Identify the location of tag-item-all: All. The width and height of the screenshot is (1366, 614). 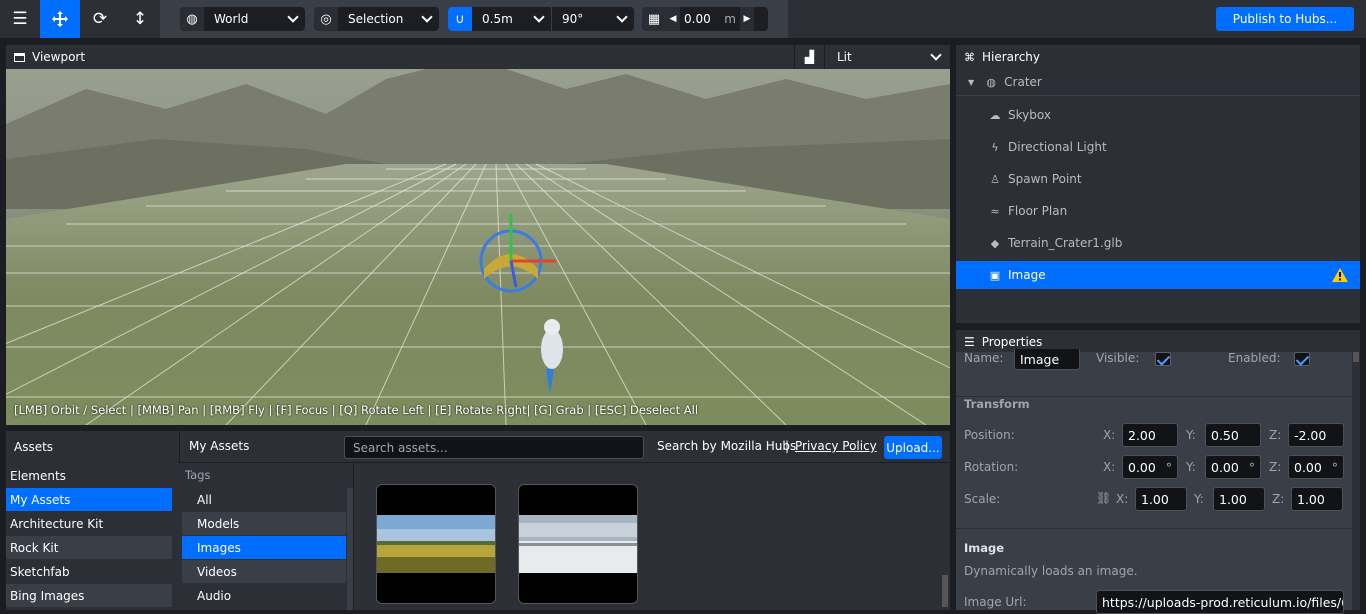
(264, 499).